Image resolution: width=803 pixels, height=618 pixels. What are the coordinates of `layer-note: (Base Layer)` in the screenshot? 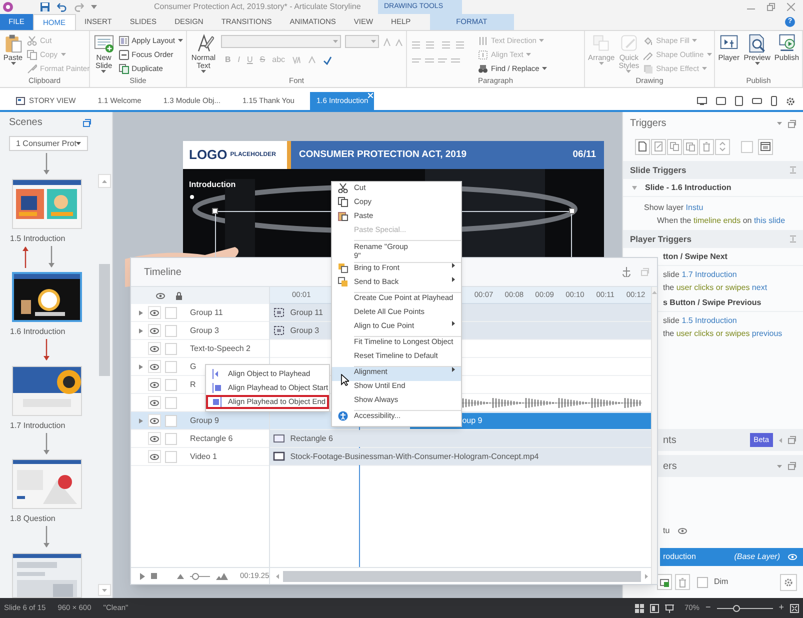 It's located at (757, 557).